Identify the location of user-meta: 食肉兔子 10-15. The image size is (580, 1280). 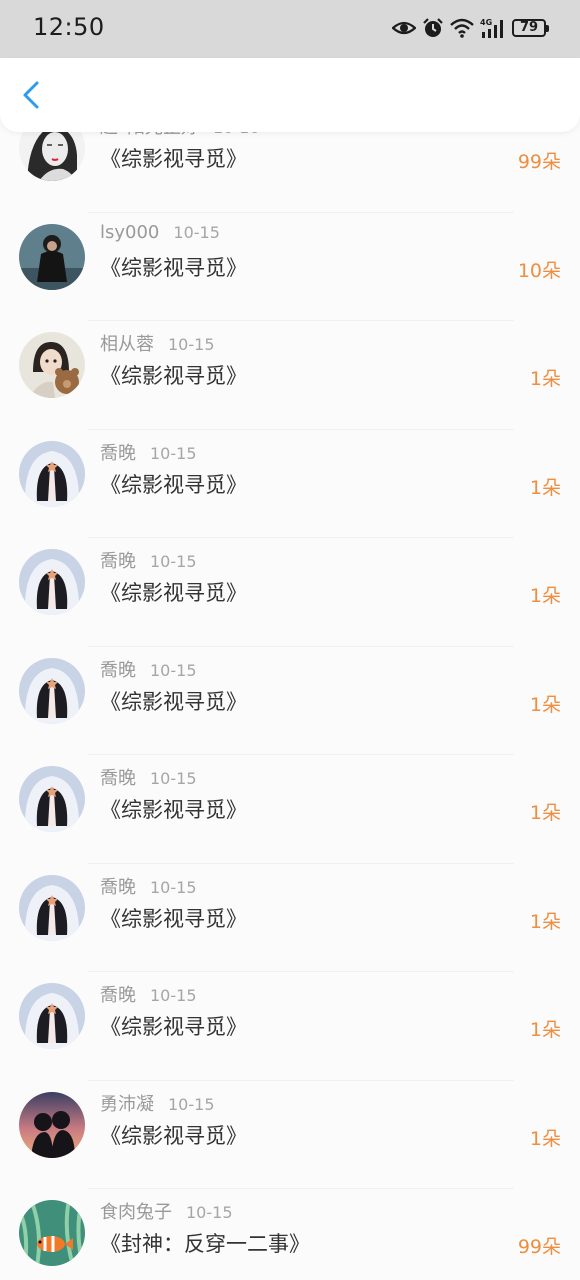
(166, 1211).